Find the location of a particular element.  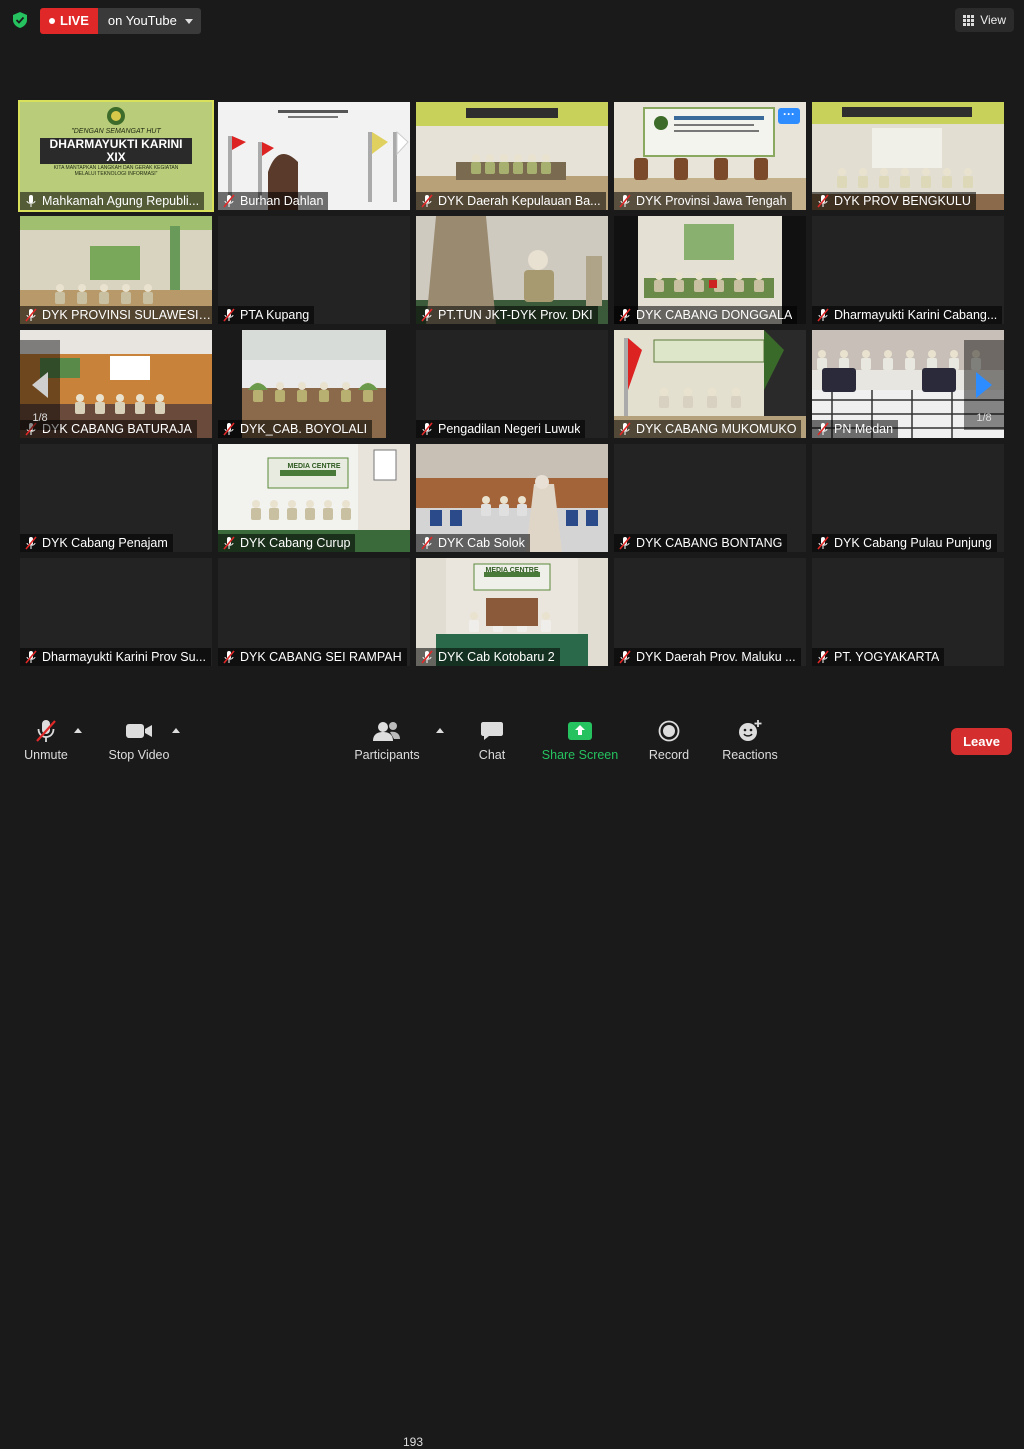

participant-name-tag: Pengadilan Negeri Luwuk is located at coordinates (501, 429).